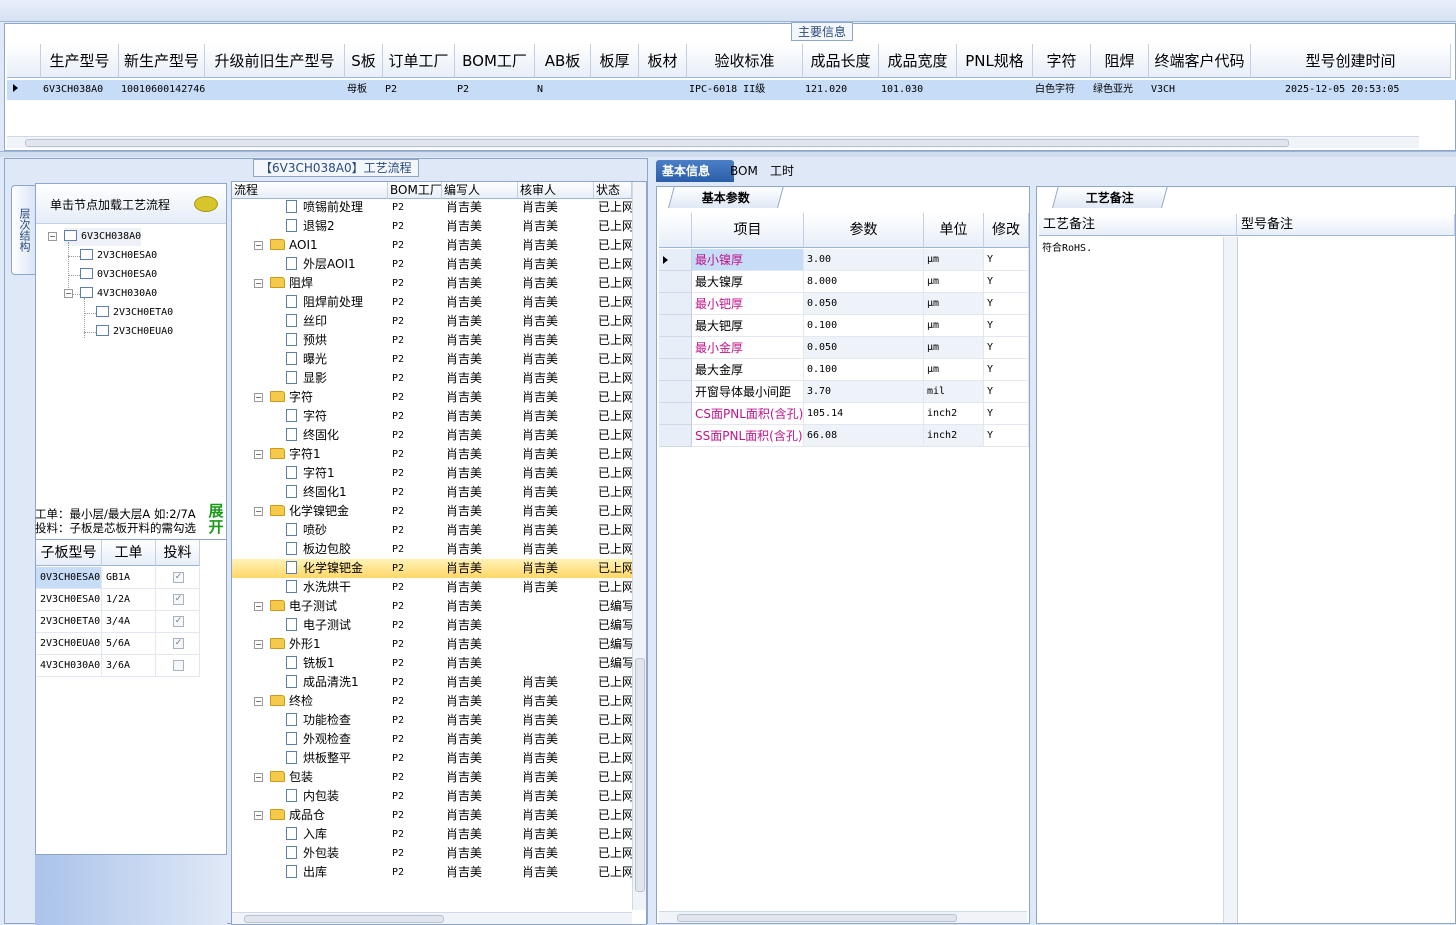 Image resolution: width=1456 pixels, height=925 pixels. Describe the element at coordinates (216, 520) in the screenshot. I see `expand-button: 展开` at that location.